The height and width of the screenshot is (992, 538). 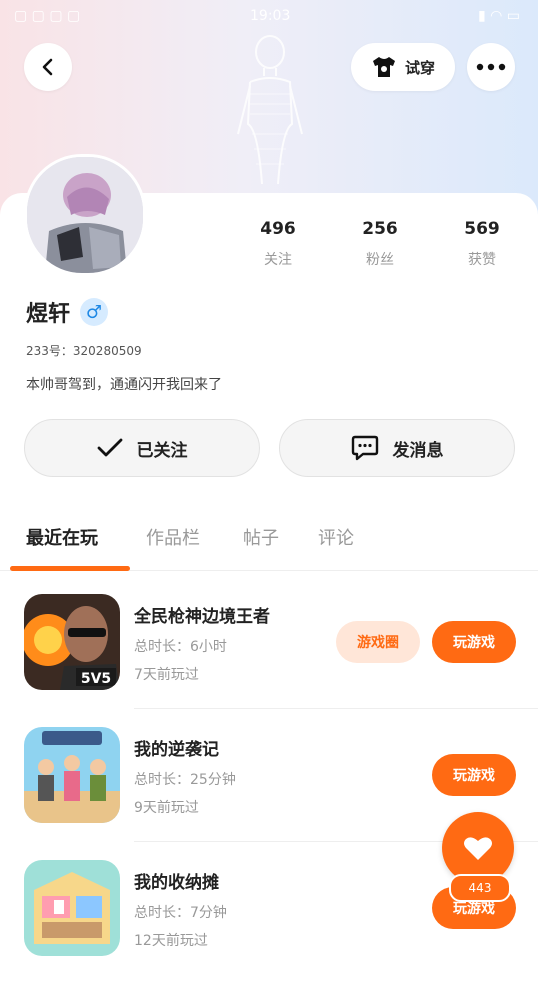 I want to click on stat-following-value: 496, so click(x=278, y=229).